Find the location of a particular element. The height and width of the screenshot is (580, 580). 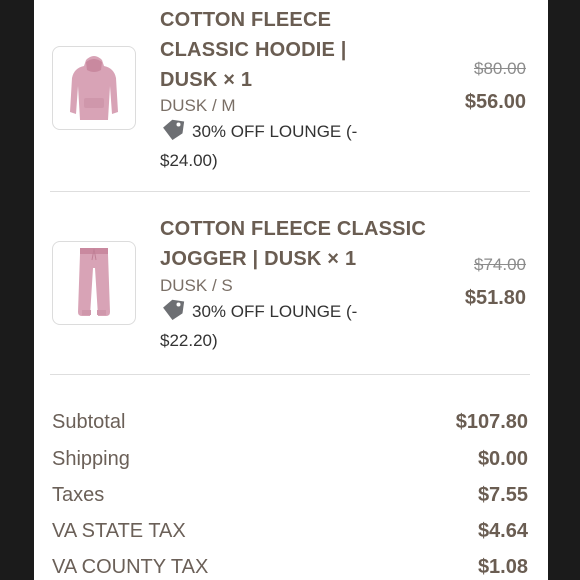

summary-value: $107.80 is located at coordinates (491, 422).